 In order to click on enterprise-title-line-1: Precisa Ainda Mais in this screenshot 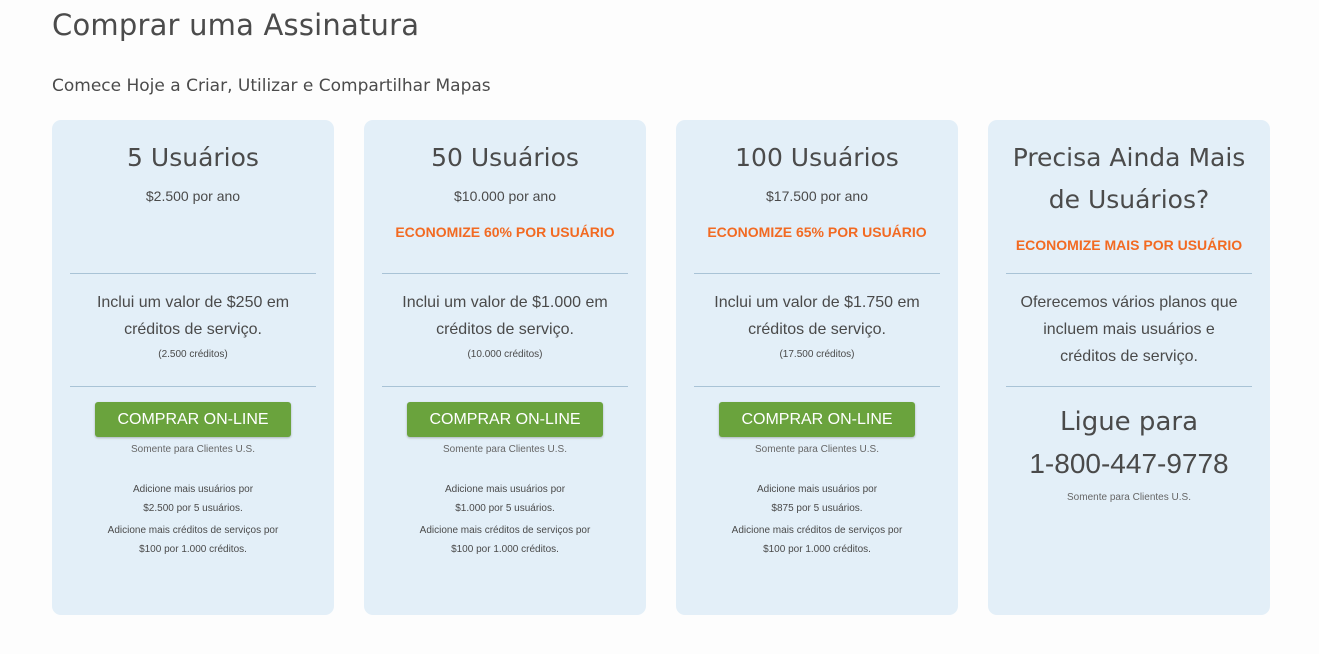, I will do `click(1129, 157)`.